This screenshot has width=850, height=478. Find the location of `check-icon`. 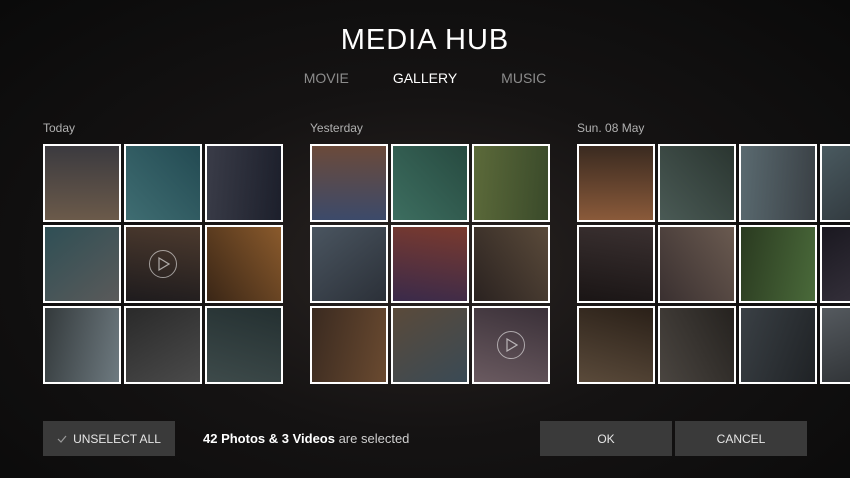

check-icon is located at coordinates (62, 439).